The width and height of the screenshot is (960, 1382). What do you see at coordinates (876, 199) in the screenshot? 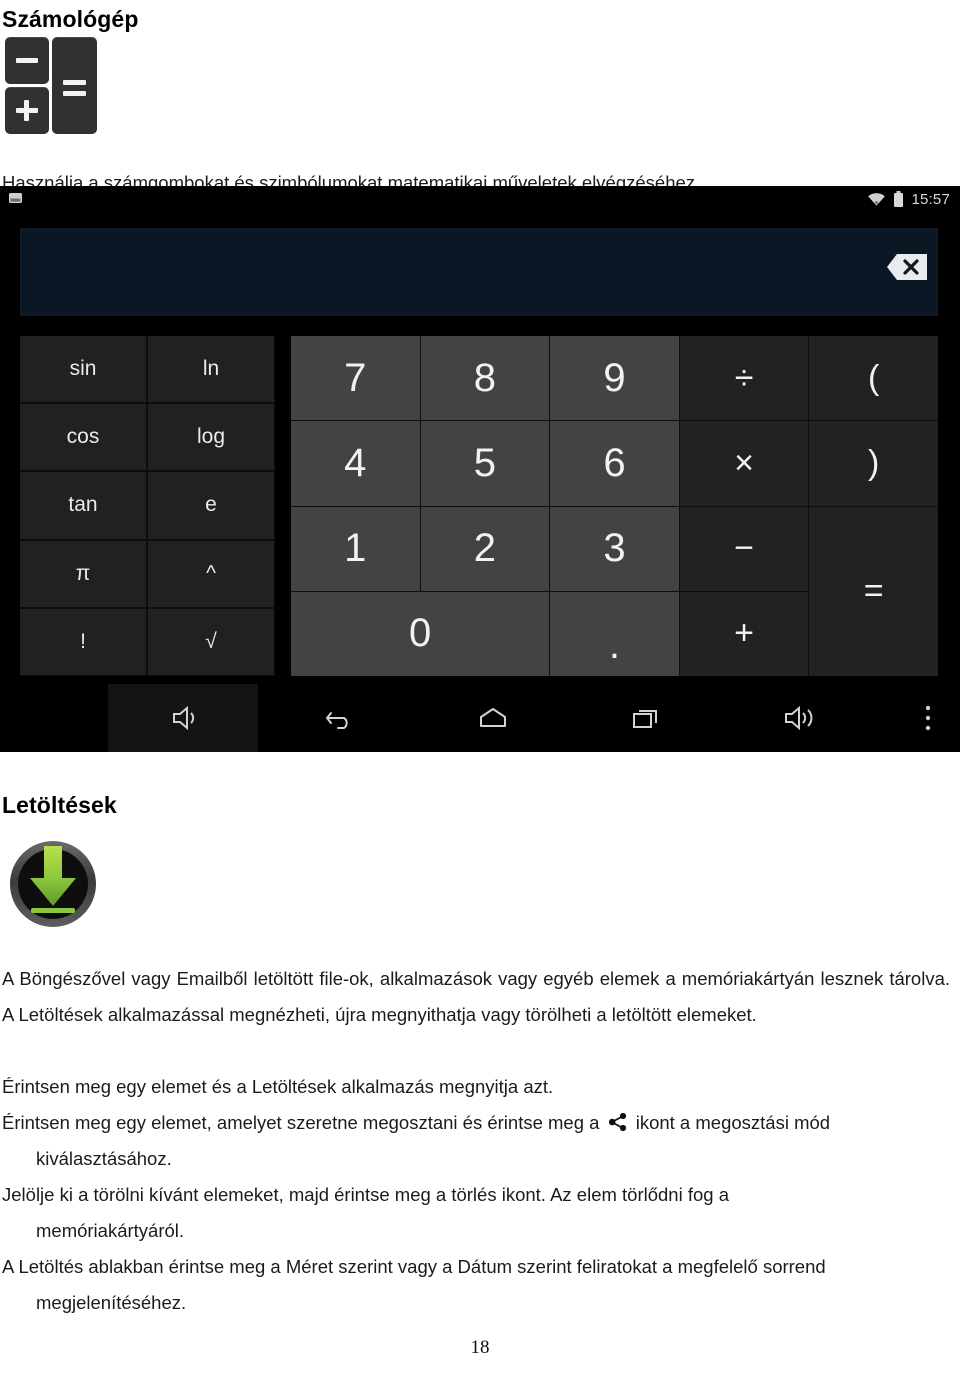
I see `wifi-icon` at bounding box center [876, 199].